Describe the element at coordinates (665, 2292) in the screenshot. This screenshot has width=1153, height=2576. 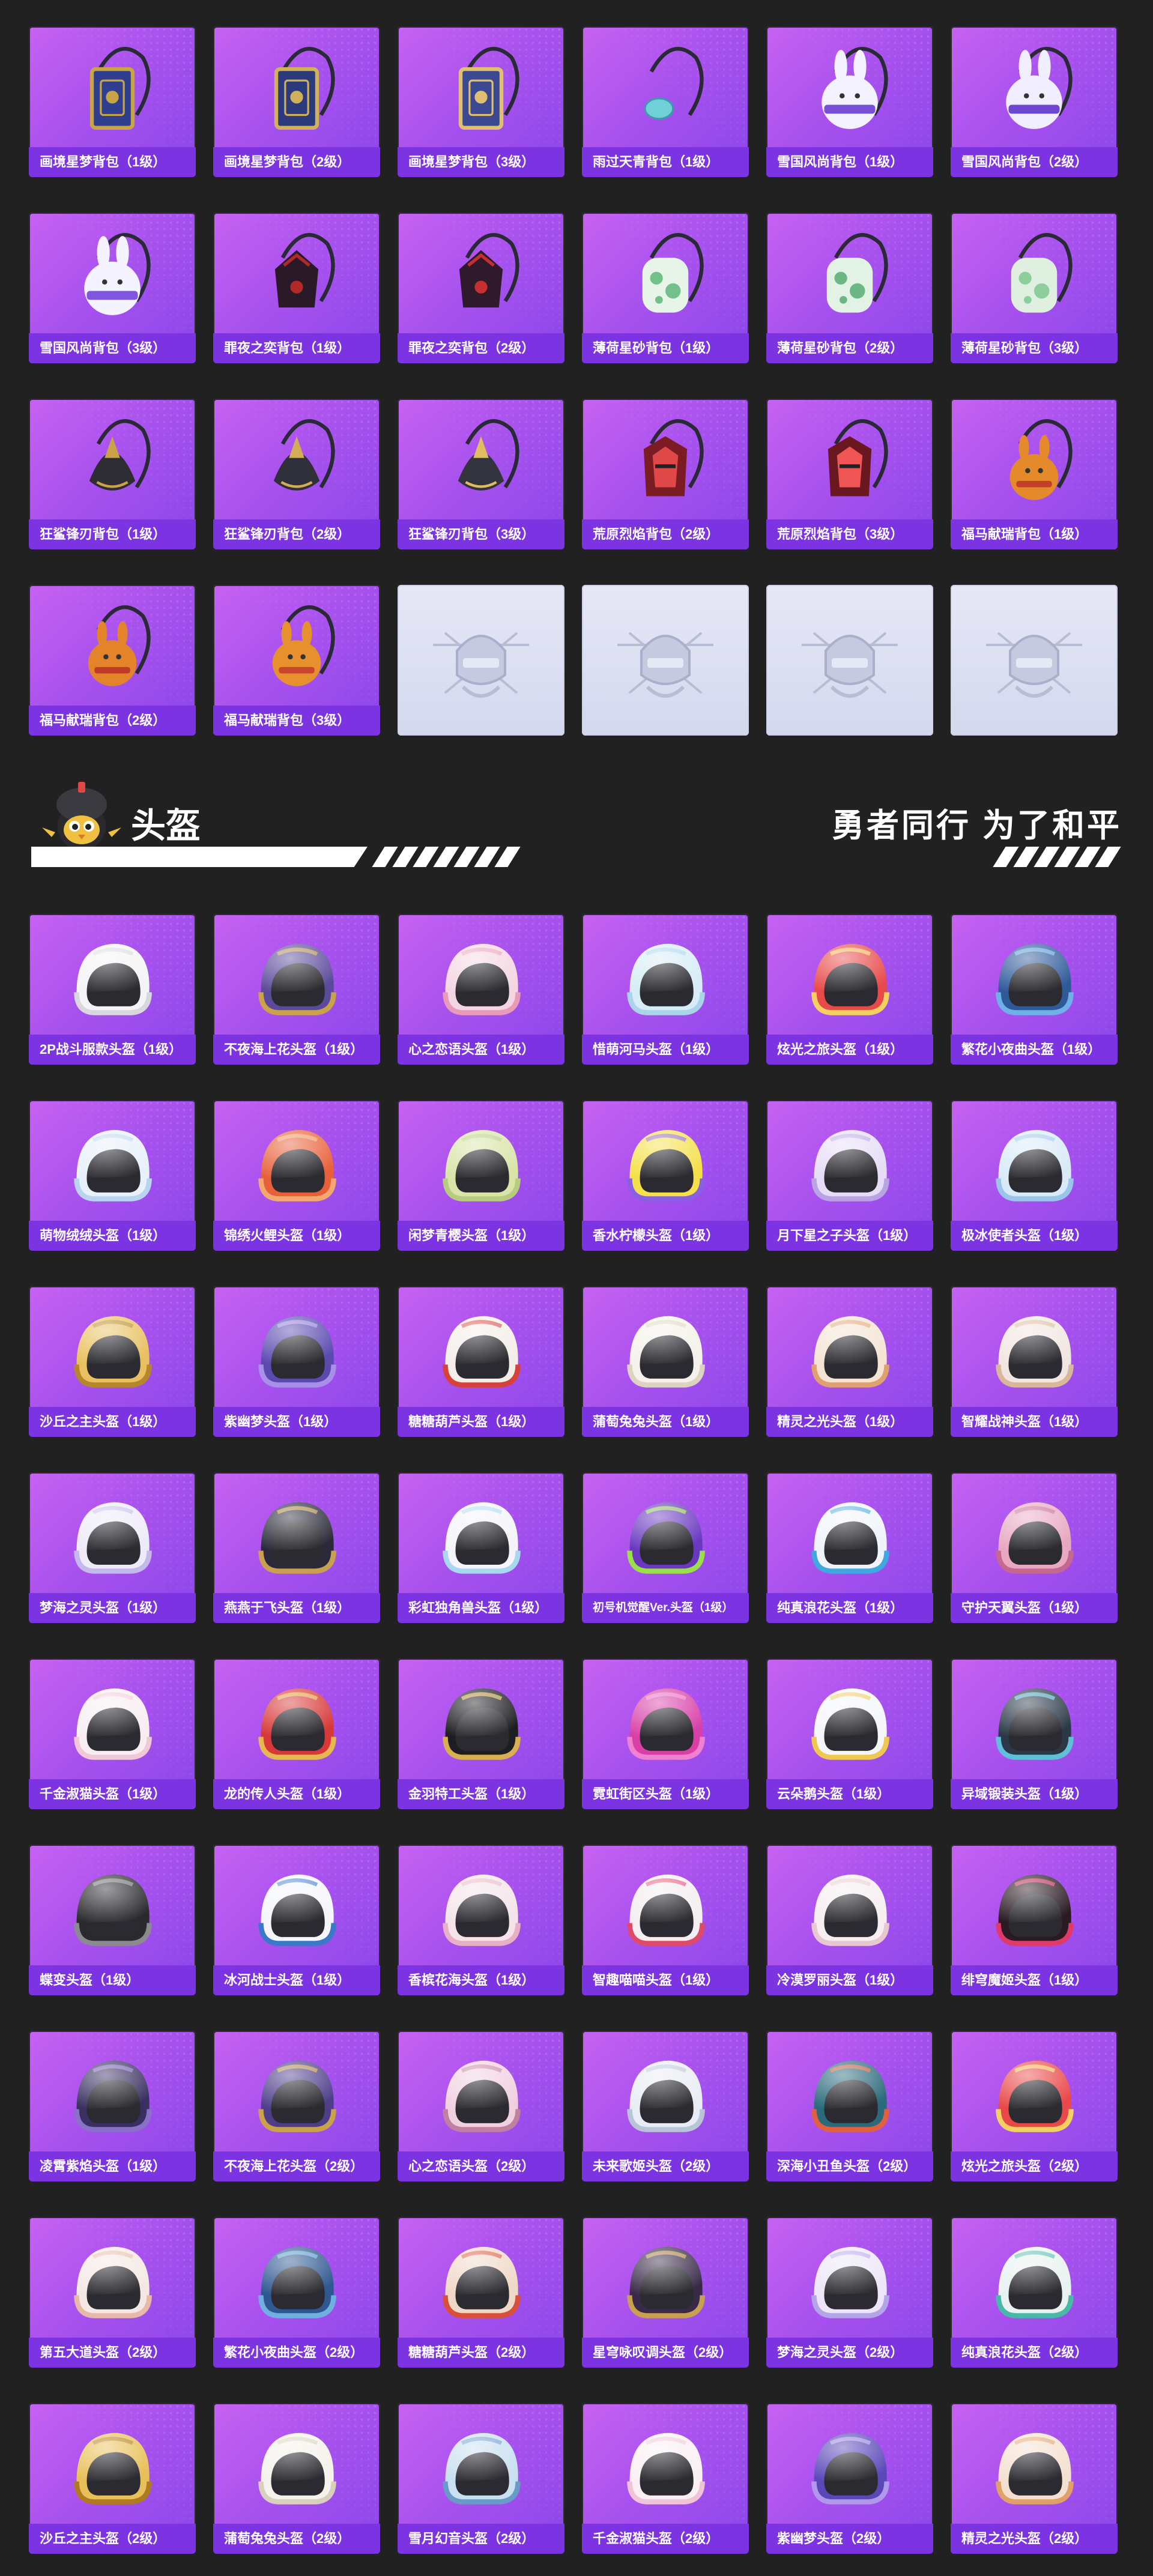
I see `helmet-card: 星穹咏叹调头盔（2级）` at that location.